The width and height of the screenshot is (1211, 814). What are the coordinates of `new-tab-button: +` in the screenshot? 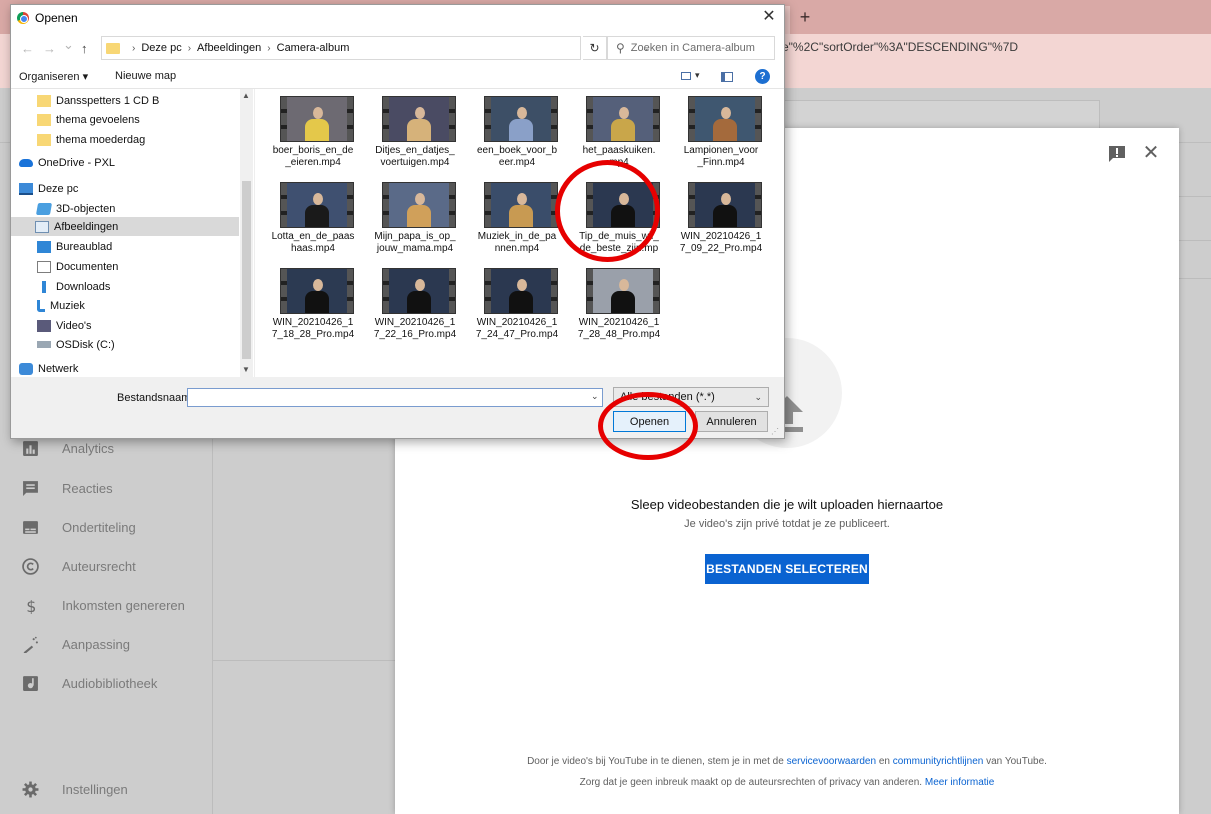 It's located at (805, 18).